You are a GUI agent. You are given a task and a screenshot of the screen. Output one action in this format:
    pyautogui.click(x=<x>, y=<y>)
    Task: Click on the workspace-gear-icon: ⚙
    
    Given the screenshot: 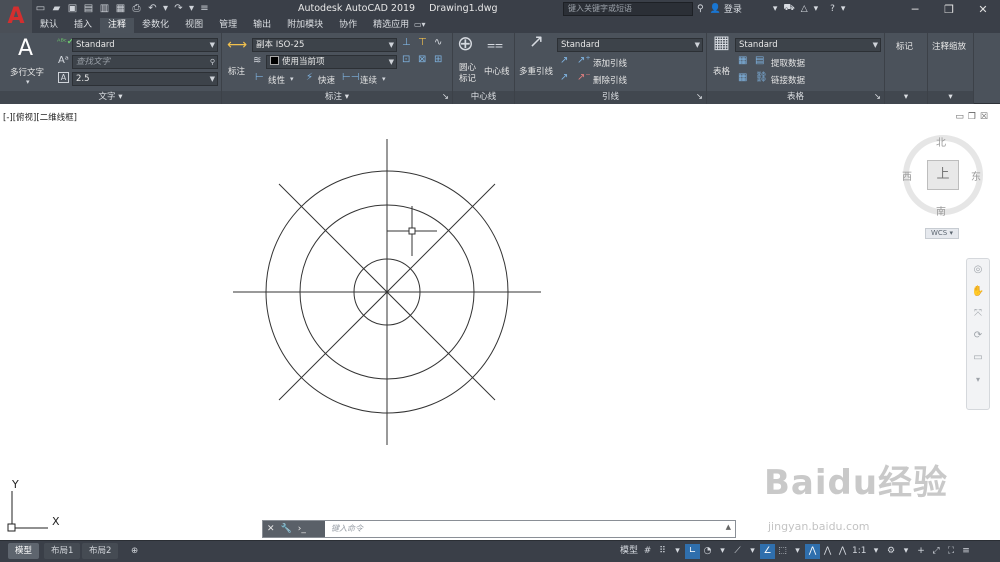 What is the action you would take?
    pyautogui.click(x=891, y=551)
    